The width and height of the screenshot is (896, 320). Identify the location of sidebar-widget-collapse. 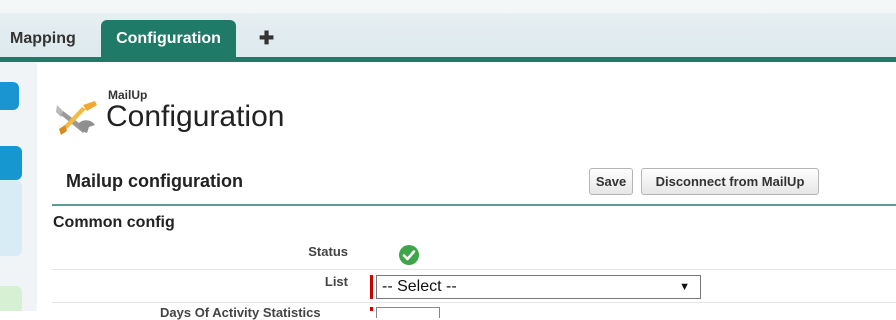
(9, 96).